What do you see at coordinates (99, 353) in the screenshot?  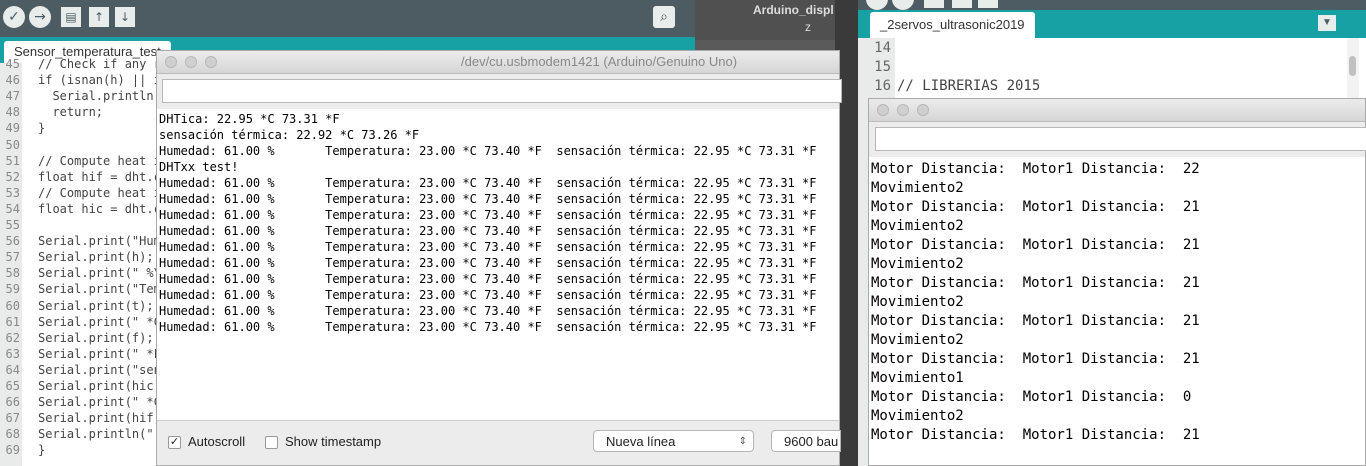 I see `code-text: Serial.print(" *F` at bounding box center [99, 353].